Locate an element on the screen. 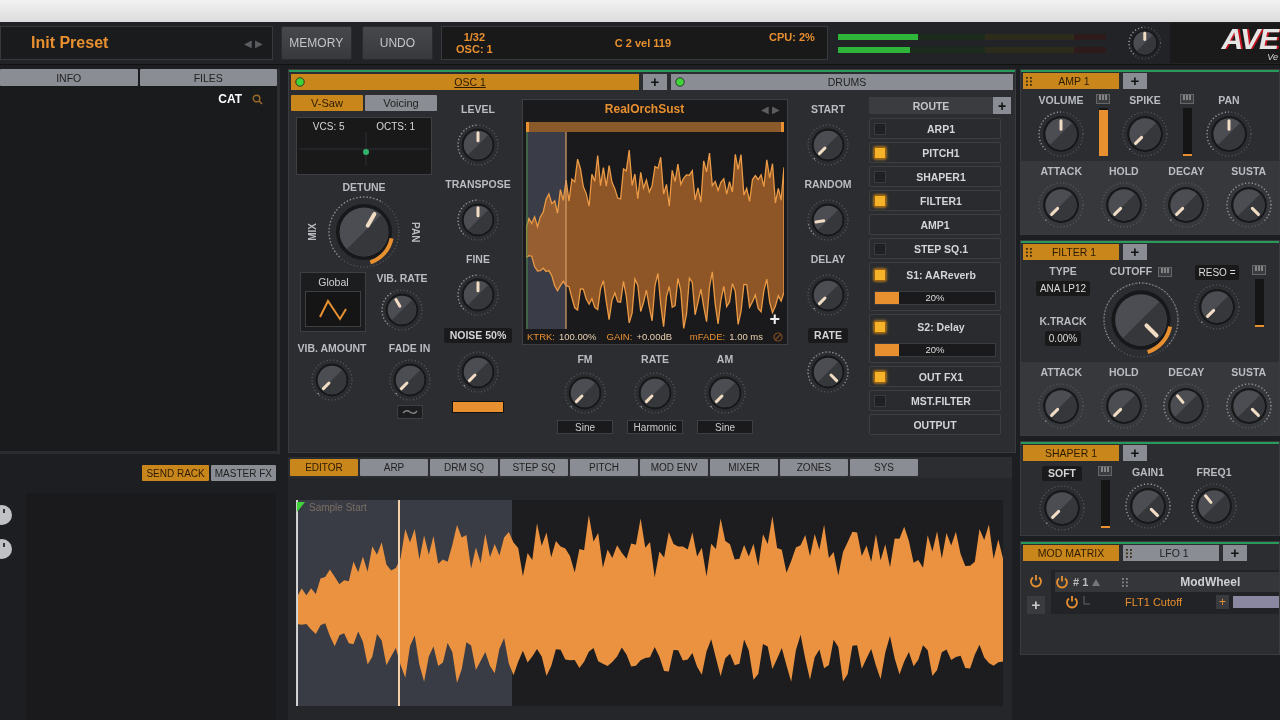  noise-knob is located at coordinates (478, 372).